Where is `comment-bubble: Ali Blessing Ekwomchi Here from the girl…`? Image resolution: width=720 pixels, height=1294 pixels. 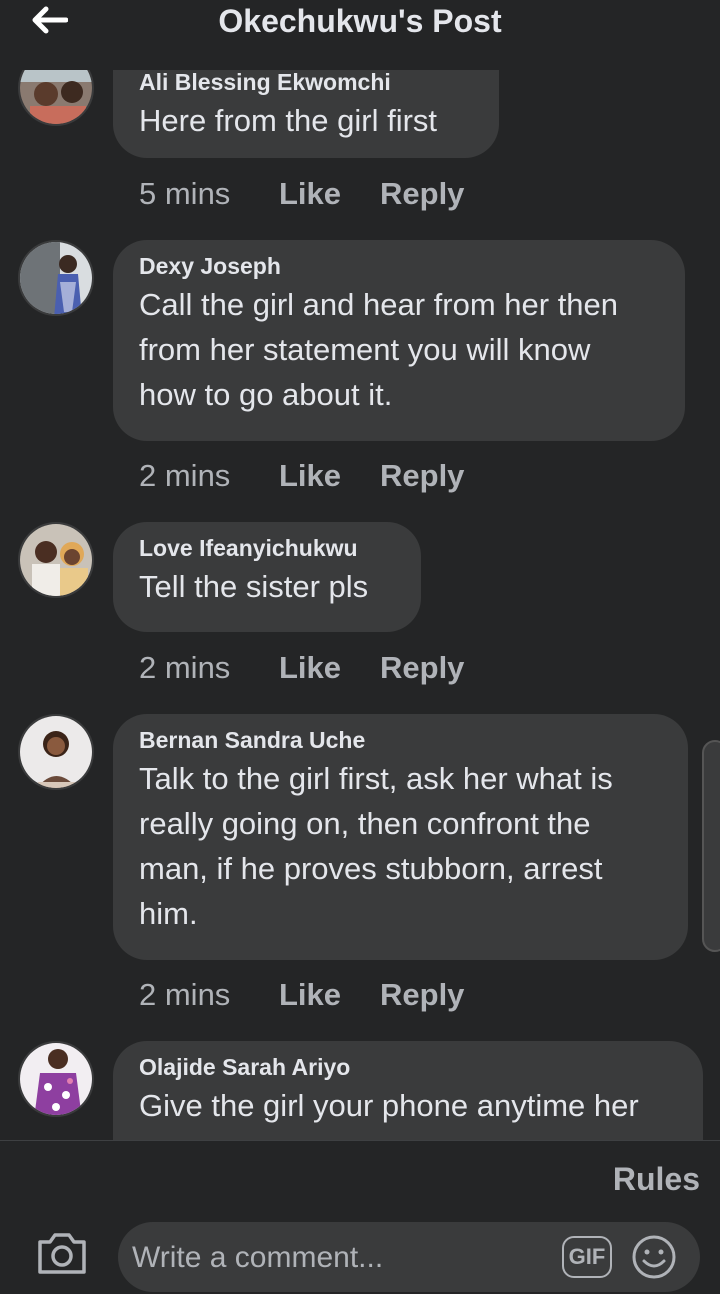 comment-bubble: Ali Blessing Ekwomchi Here from the girl… is located at coordinates (306, 114).